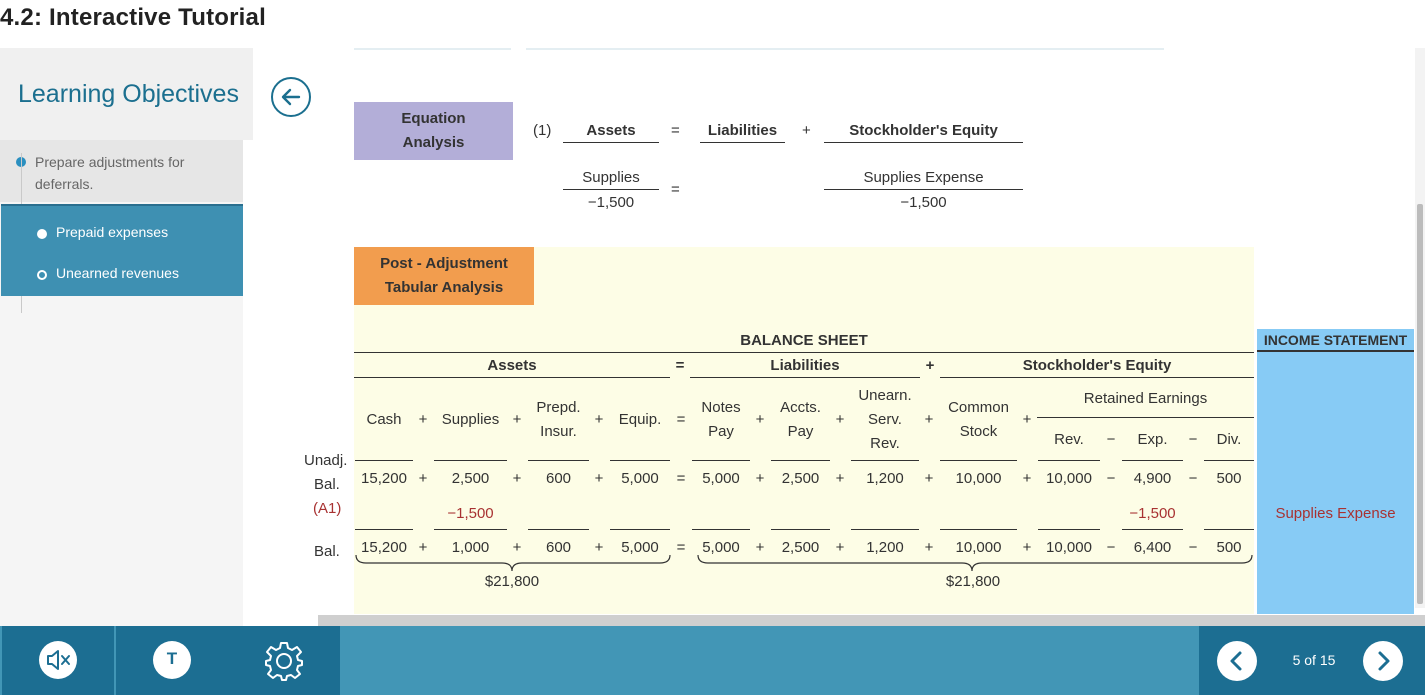 The image size is (1425, 695). I want to click on cell-unadj-notes: 5,000, so click(721, 478).